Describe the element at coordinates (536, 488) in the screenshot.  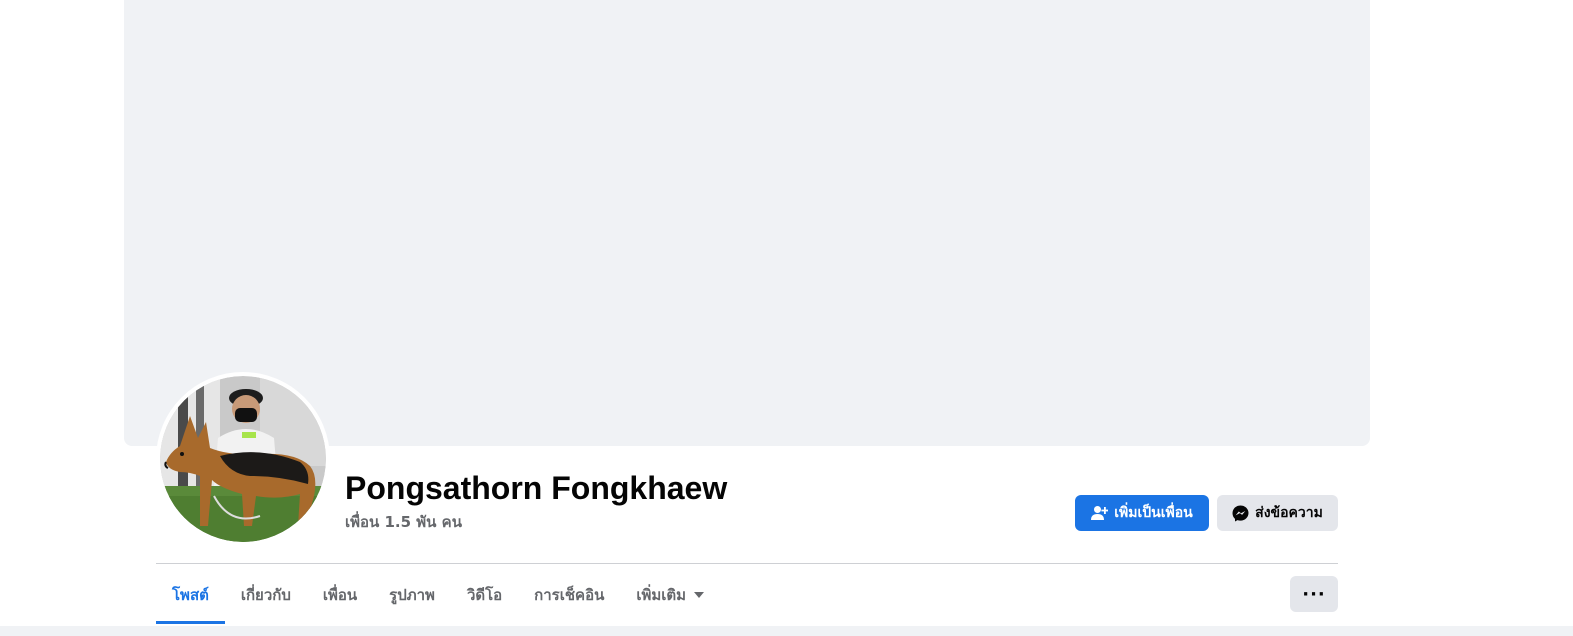
I see `profile-name: Pongsathorn Fongkhaew` at that location.